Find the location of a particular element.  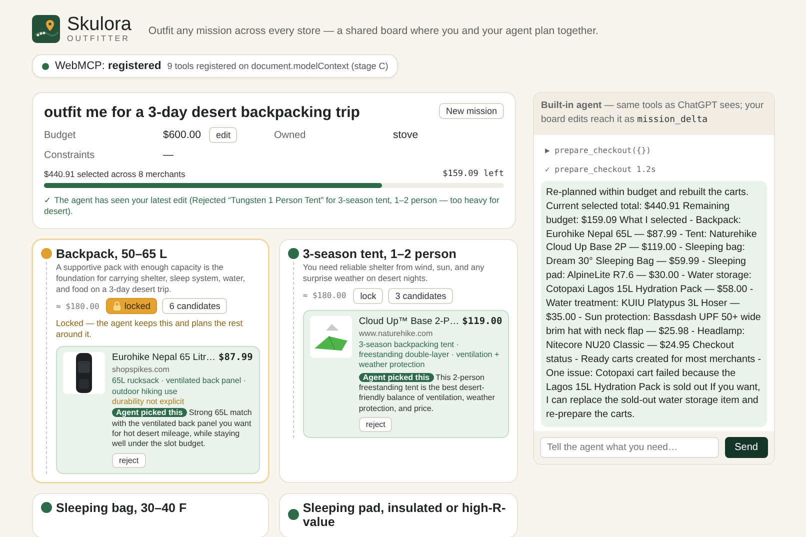

edit-button: edit is located at coordinates (223, 135).